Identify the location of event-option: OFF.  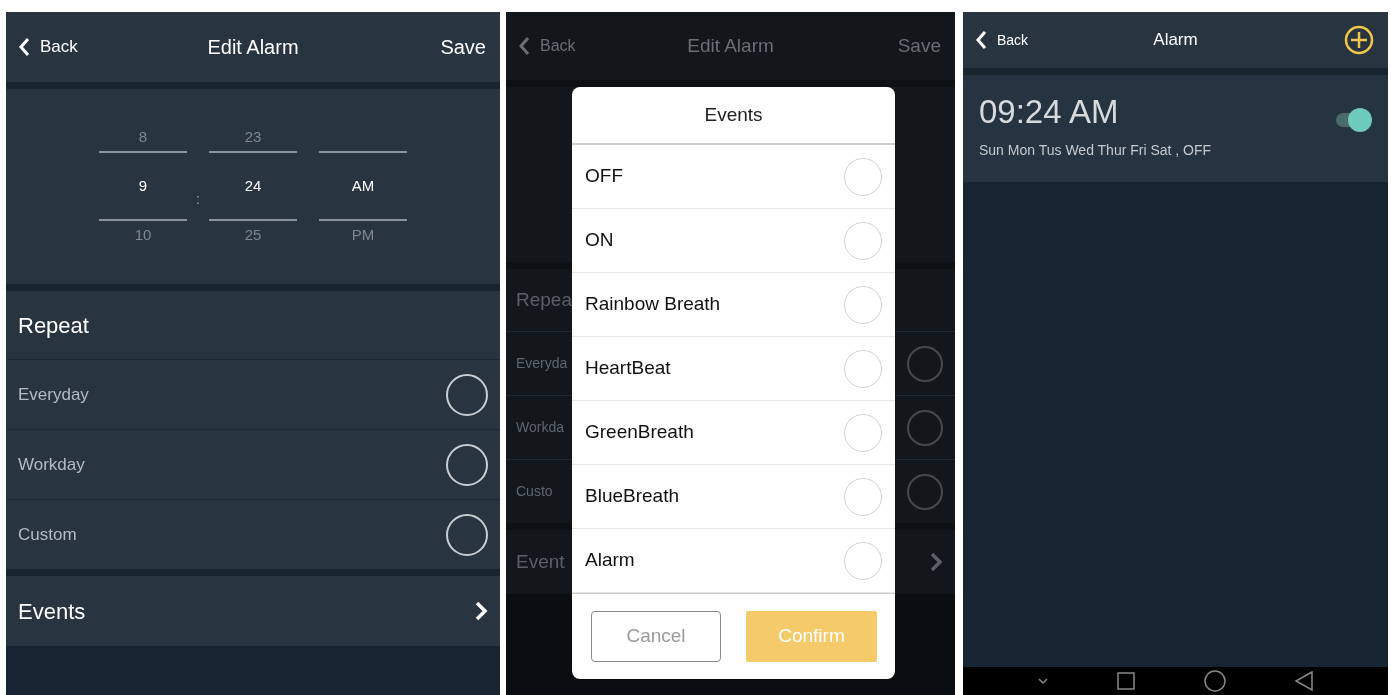
(733, 177).